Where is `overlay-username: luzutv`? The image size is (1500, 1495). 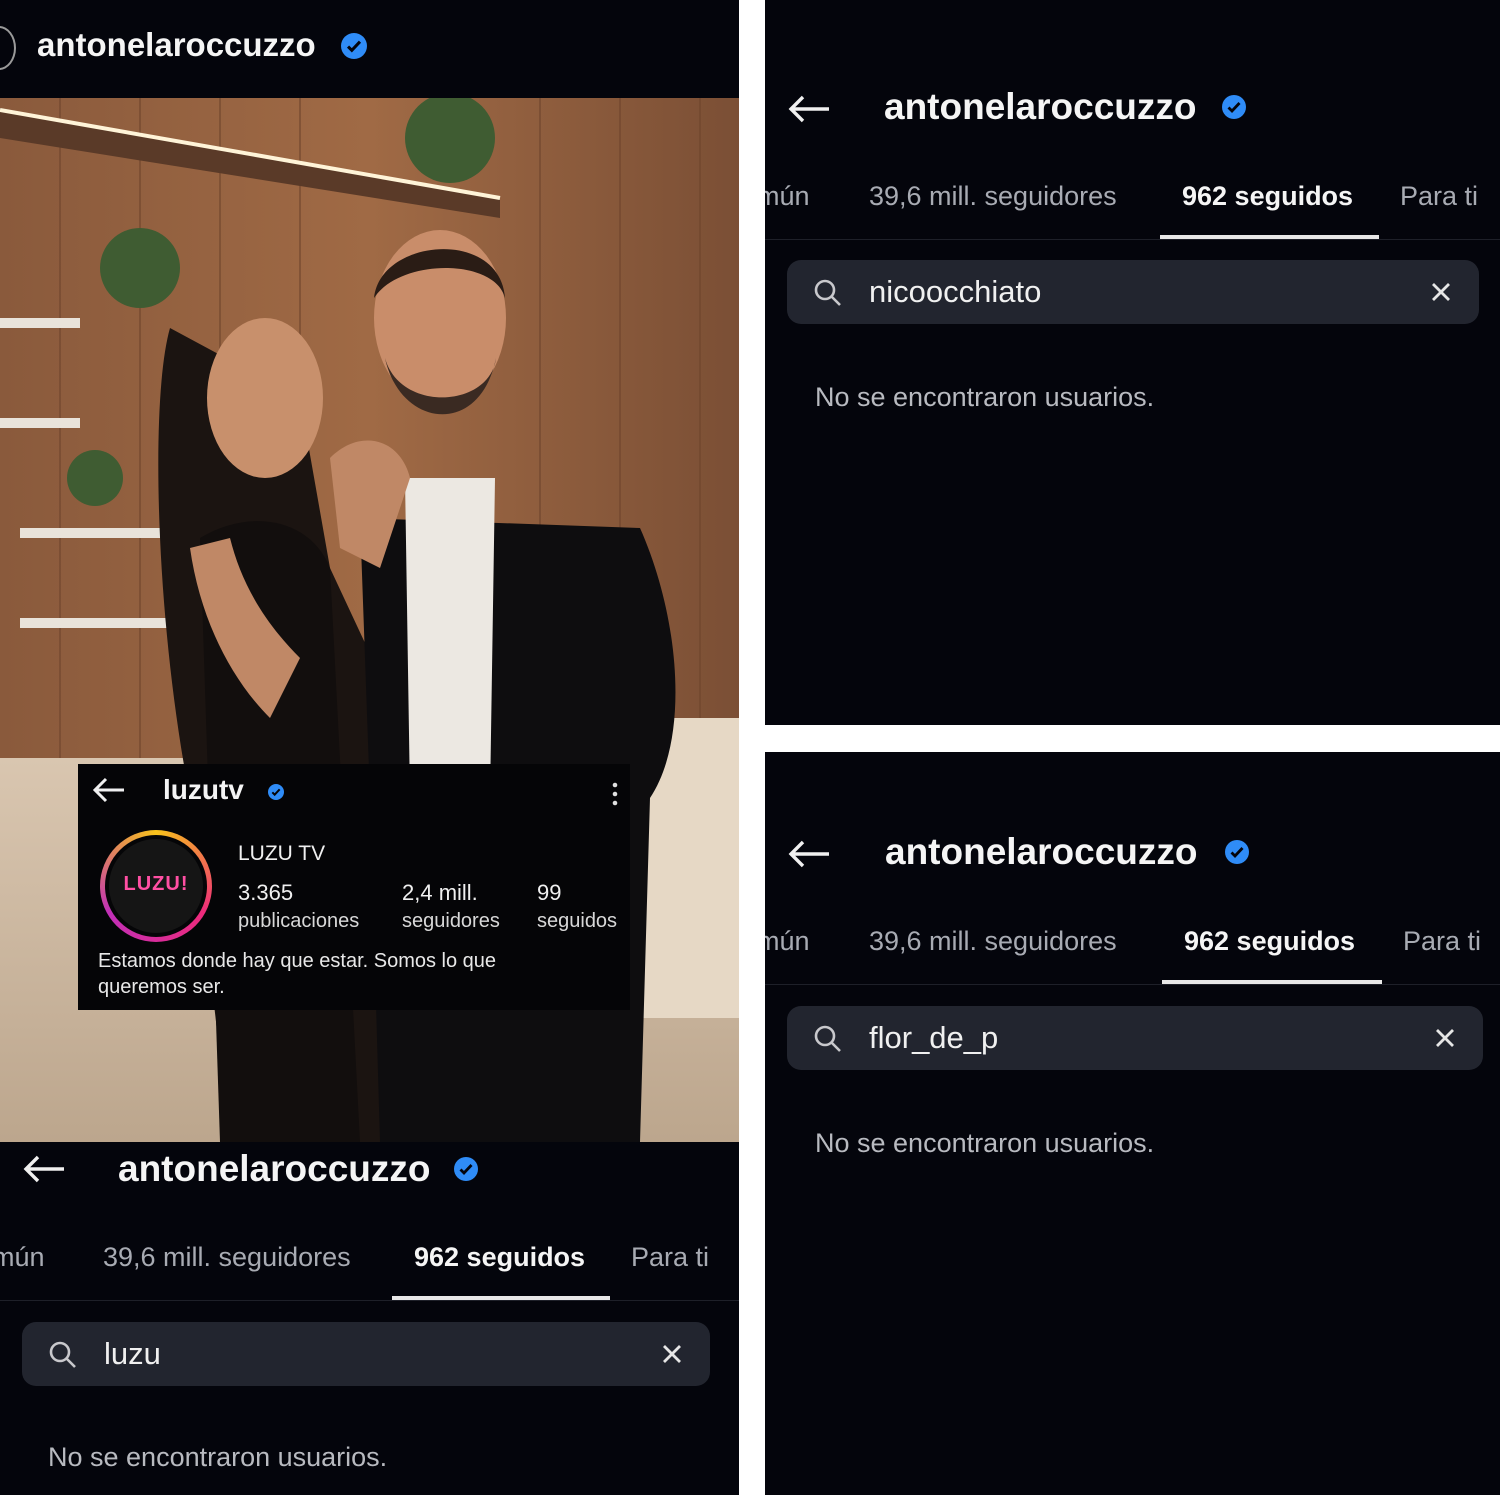 overlay-username: luzutv is located at coordinates (203, 789).